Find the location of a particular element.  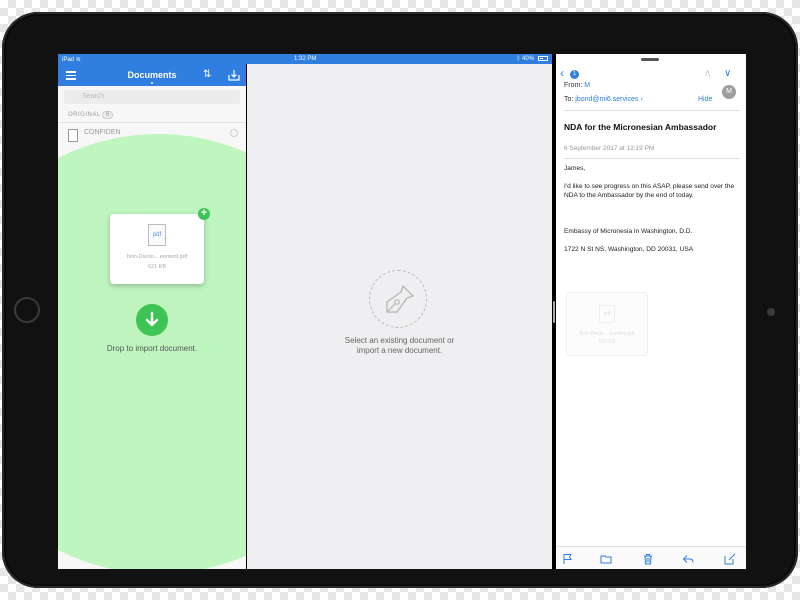

camera-icon is located at coordinates (771, 312).